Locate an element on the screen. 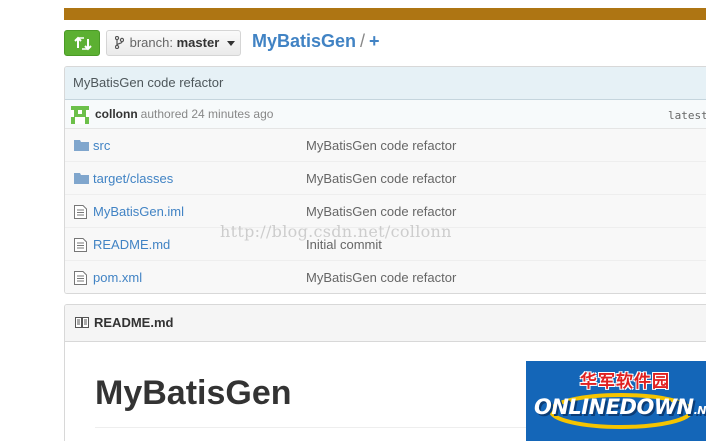 The width and height of the screenshot is (706, 441). file-name-link: pom.xml is located at coordinates (117, 277).